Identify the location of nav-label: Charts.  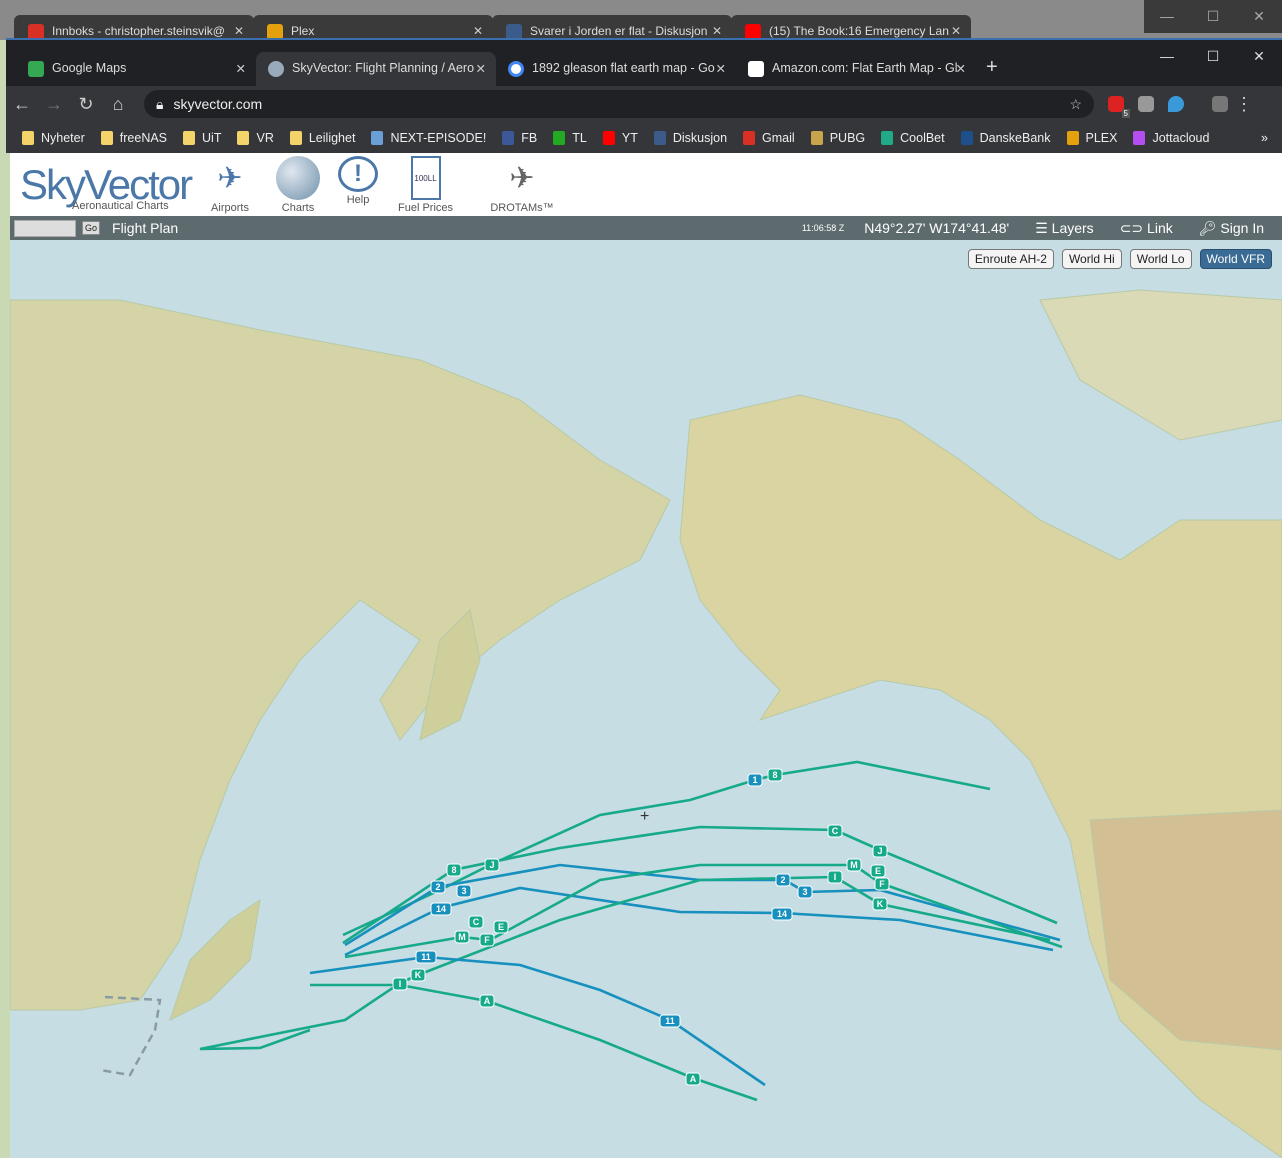
(298, 208).